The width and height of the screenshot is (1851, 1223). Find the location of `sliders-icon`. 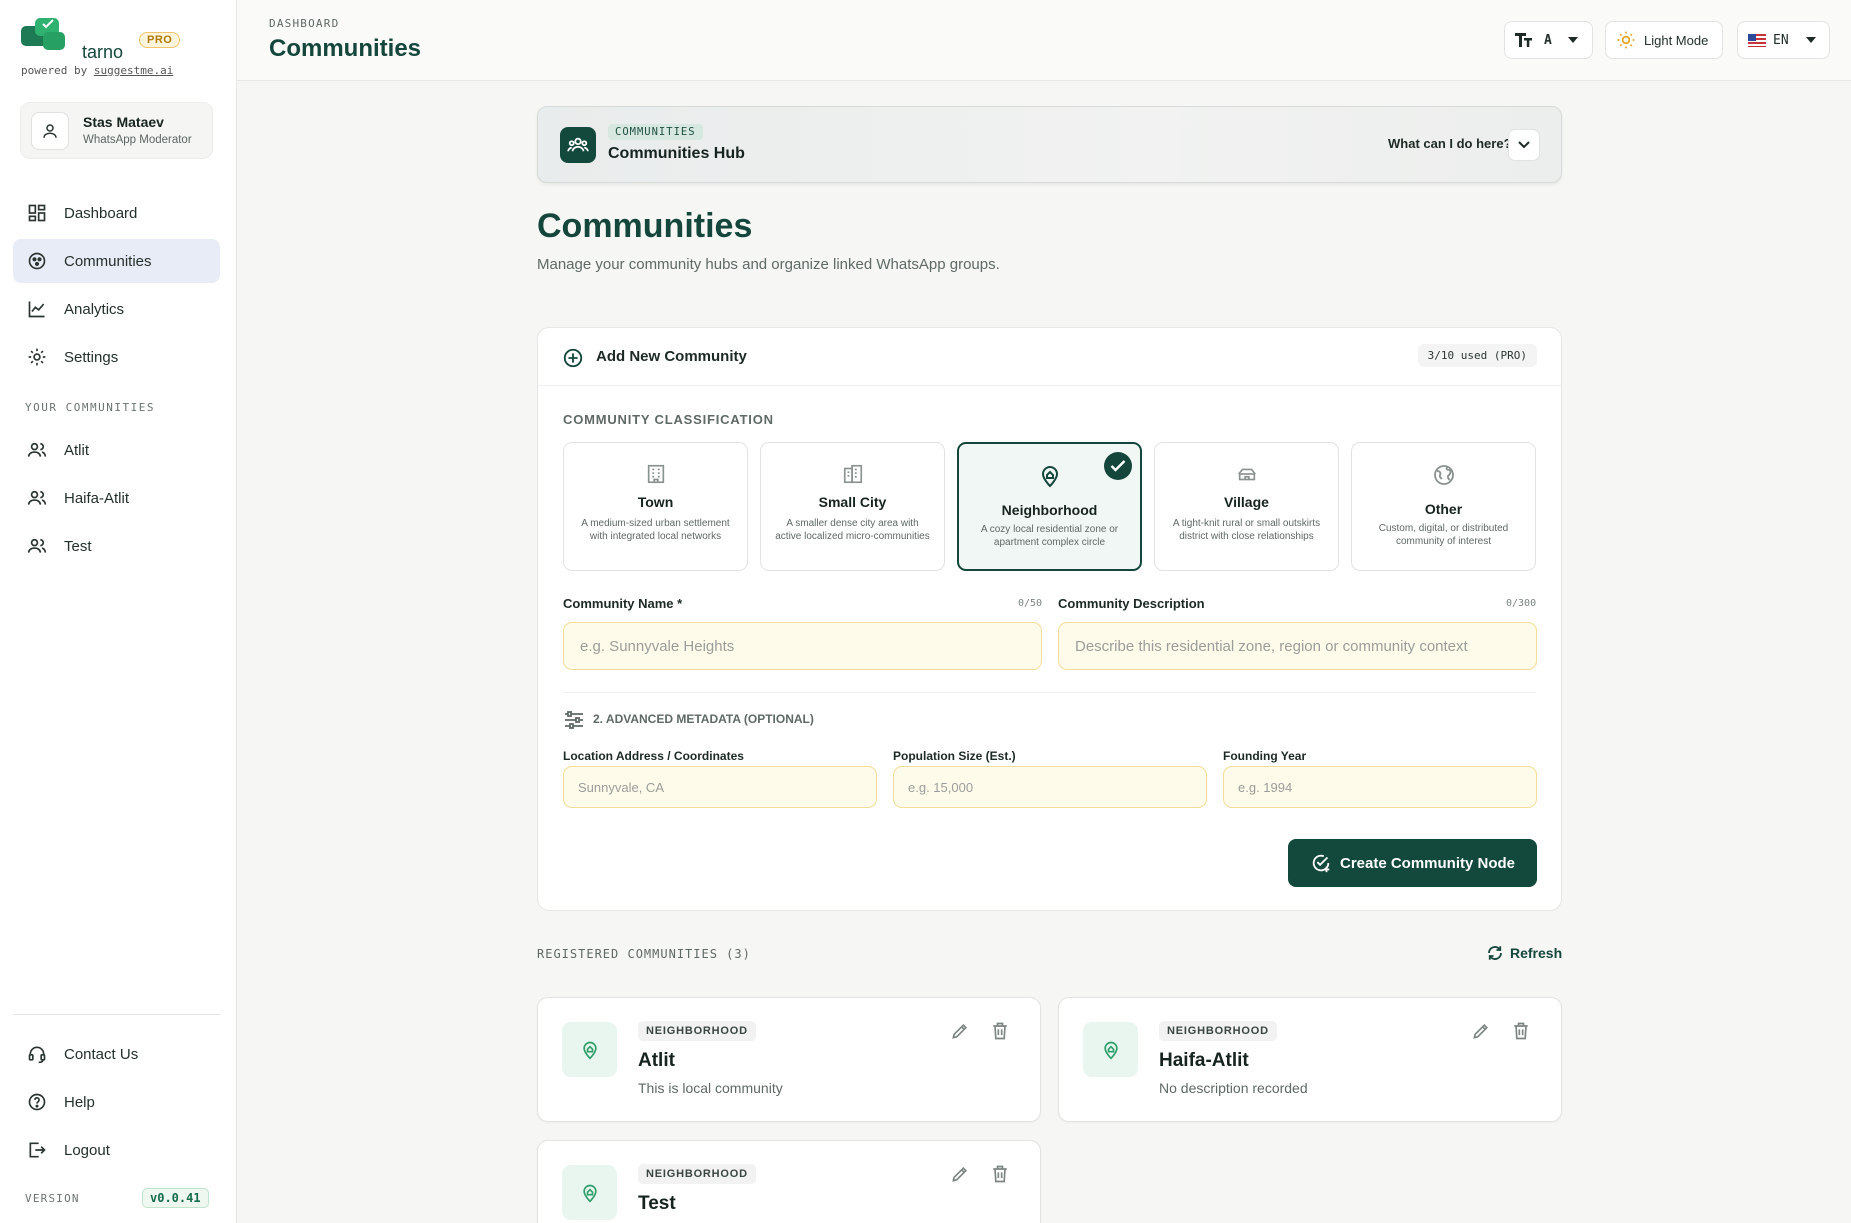

sliders-icon is located at coordinates (574, 720).